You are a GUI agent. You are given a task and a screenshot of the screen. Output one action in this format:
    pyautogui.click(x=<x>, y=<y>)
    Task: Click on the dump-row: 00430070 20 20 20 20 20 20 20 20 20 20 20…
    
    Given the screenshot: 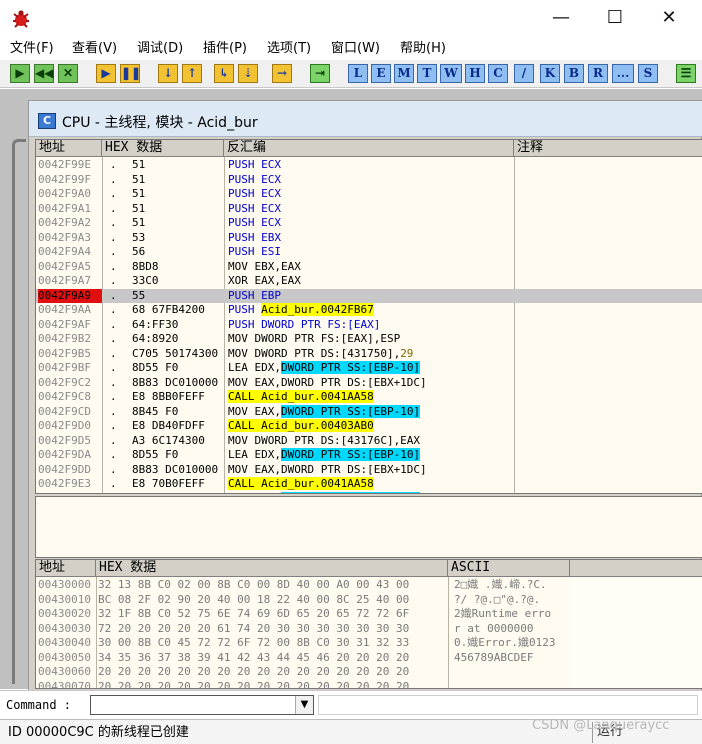 What is the action you would take?
    pyautogui.click(x=303, y=684)
    